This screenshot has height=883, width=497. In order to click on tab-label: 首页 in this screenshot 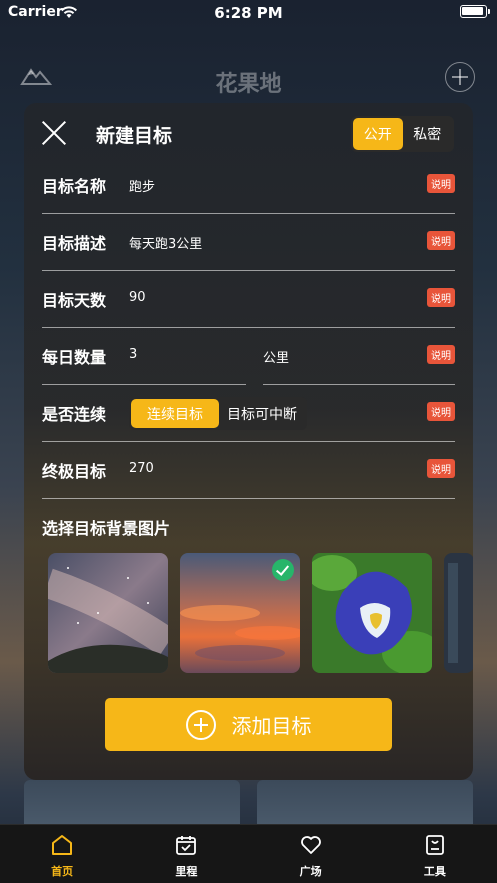, I will do `click(62, 871)`.